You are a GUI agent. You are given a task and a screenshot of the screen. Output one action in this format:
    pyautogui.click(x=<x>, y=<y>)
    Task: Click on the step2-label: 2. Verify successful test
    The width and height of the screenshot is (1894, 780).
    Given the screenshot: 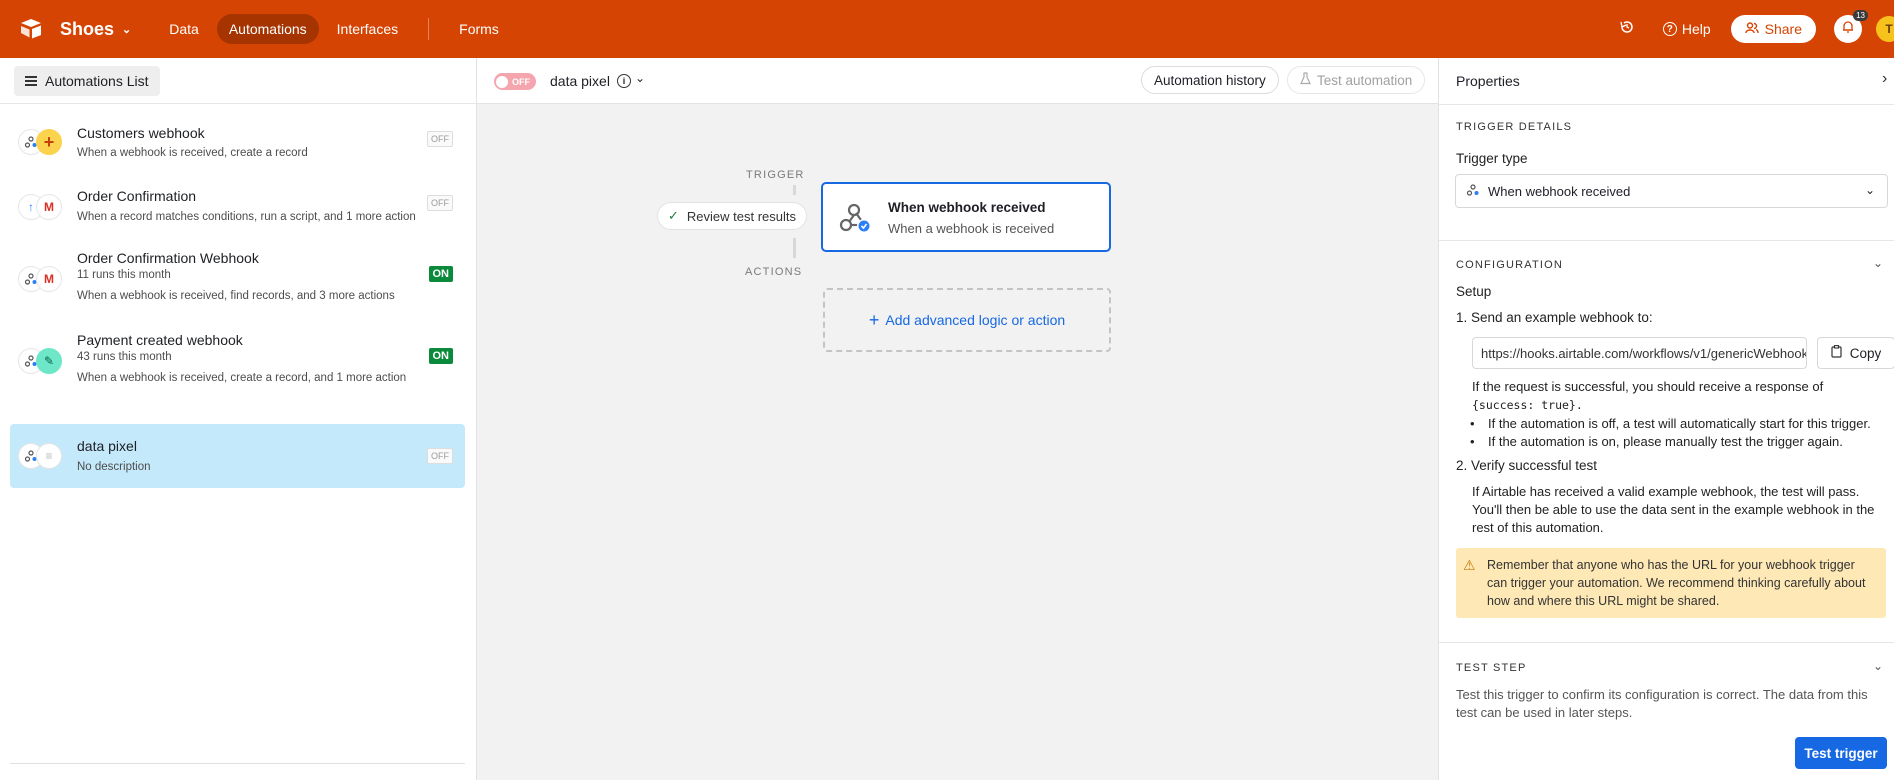 What is the action you would take?
    pyautogui.click(x=1527, y=465)
    